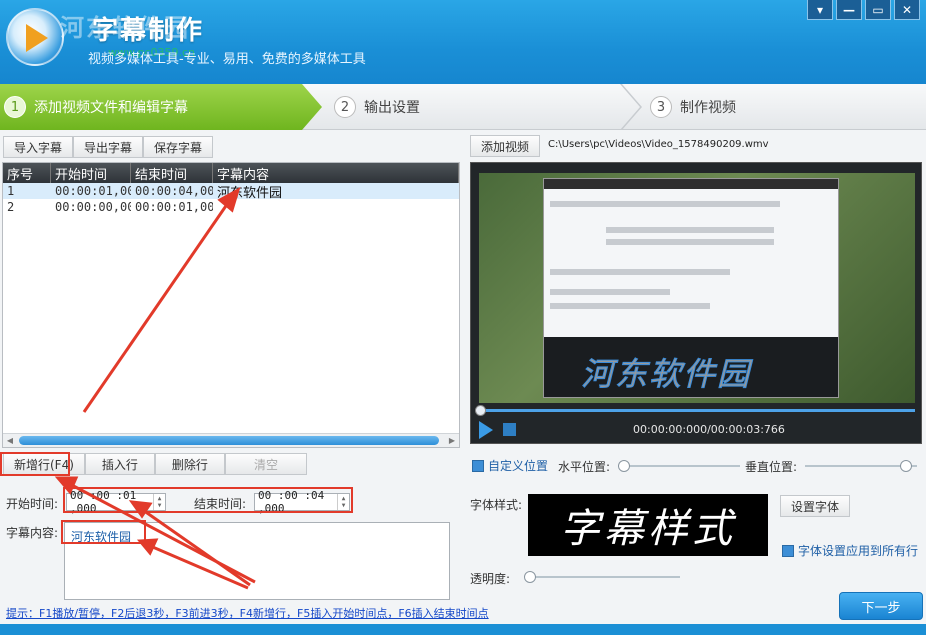 The image size is (926, 635). I want to click on step-2: 2 输出设置, so click(377, 107).